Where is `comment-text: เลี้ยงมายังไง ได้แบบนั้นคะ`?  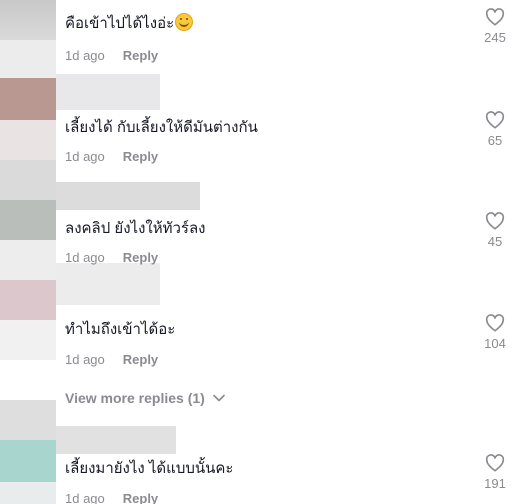
comment-text: เลี้ยงมายังไง ได้แบบนั้นคะ is located at coordinates (149, 468).